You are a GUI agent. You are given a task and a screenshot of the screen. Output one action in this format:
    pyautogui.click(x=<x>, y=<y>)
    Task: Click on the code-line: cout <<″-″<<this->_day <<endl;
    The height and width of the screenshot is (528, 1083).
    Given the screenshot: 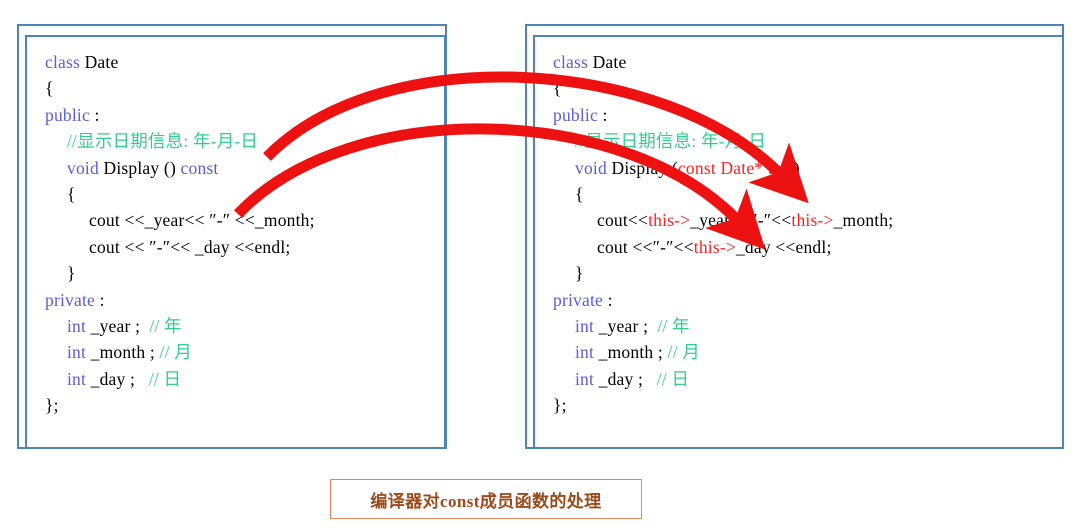 What is the action you would take?
    pyautogui.click(x=805, y=247)
    